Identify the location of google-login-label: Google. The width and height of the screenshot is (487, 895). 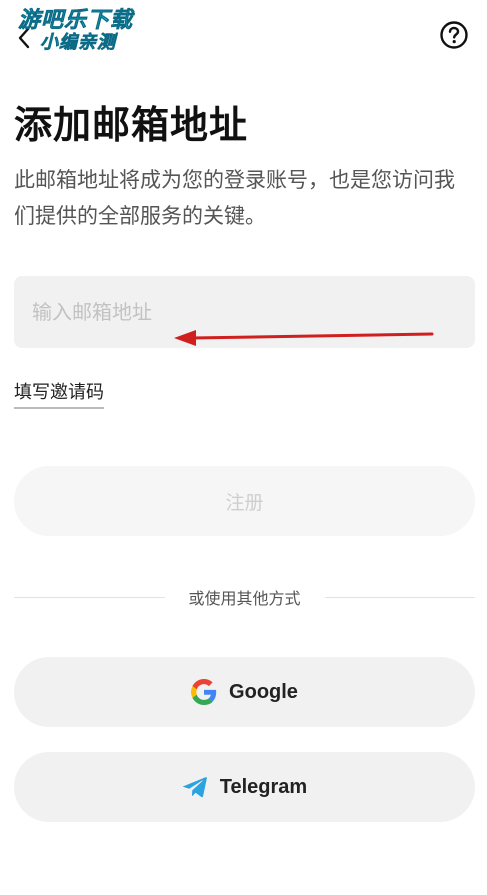
(263, 691).